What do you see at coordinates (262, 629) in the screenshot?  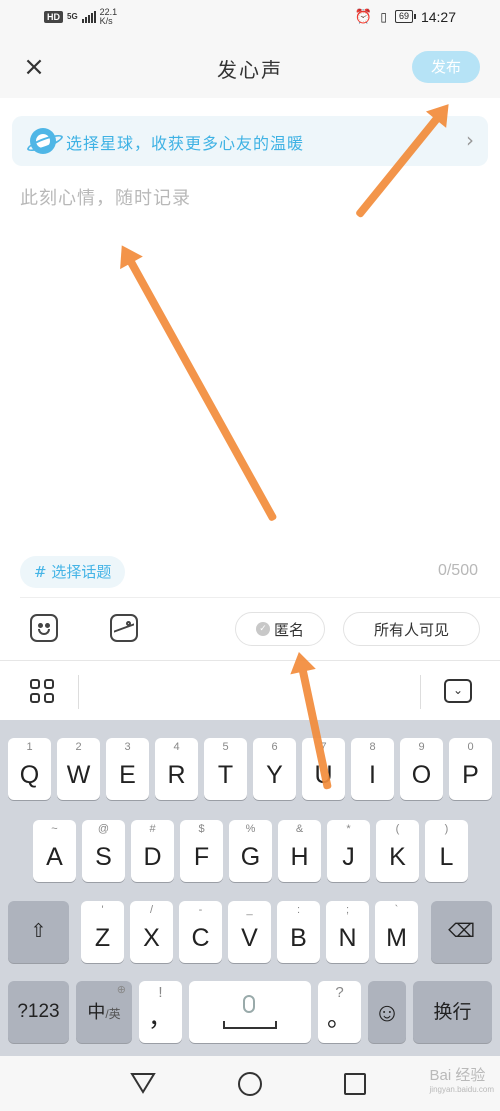 I see `check-icon: ✓` at bounding box center [262, 629].